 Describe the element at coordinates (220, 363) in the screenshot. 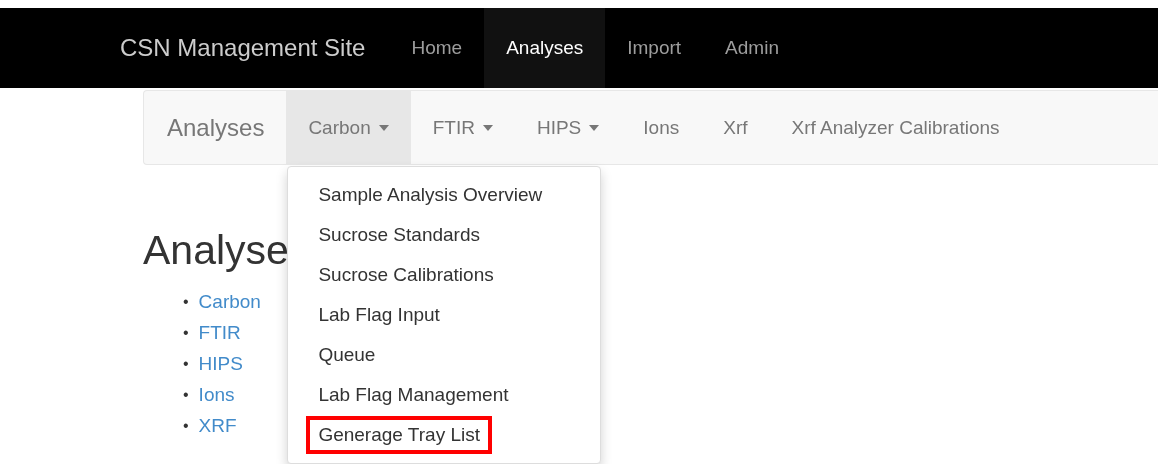

I see `analysis-link: HIPS` at that location.